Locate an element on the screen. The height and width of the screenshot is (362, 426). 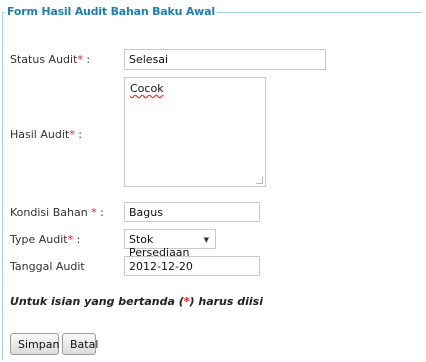
kondisi-bahan-input: Bagus is located at coordinates (192, 212).